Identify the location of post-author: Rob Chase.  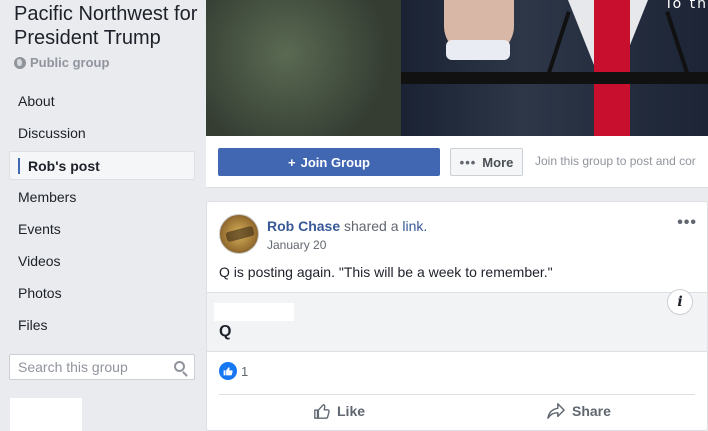
(303, 226).